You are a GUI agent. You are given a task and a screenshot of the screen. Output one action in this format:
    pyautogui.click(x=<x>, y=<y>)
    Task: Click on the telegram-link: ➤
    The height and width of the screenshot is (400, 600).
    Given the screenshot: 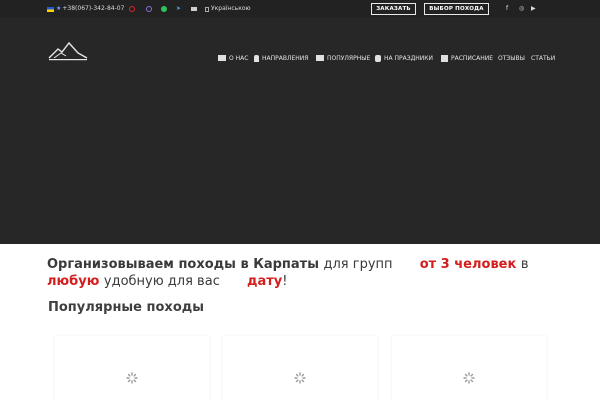 What is the action you would take?
    pyautogui.click(x=178, y=9)
    